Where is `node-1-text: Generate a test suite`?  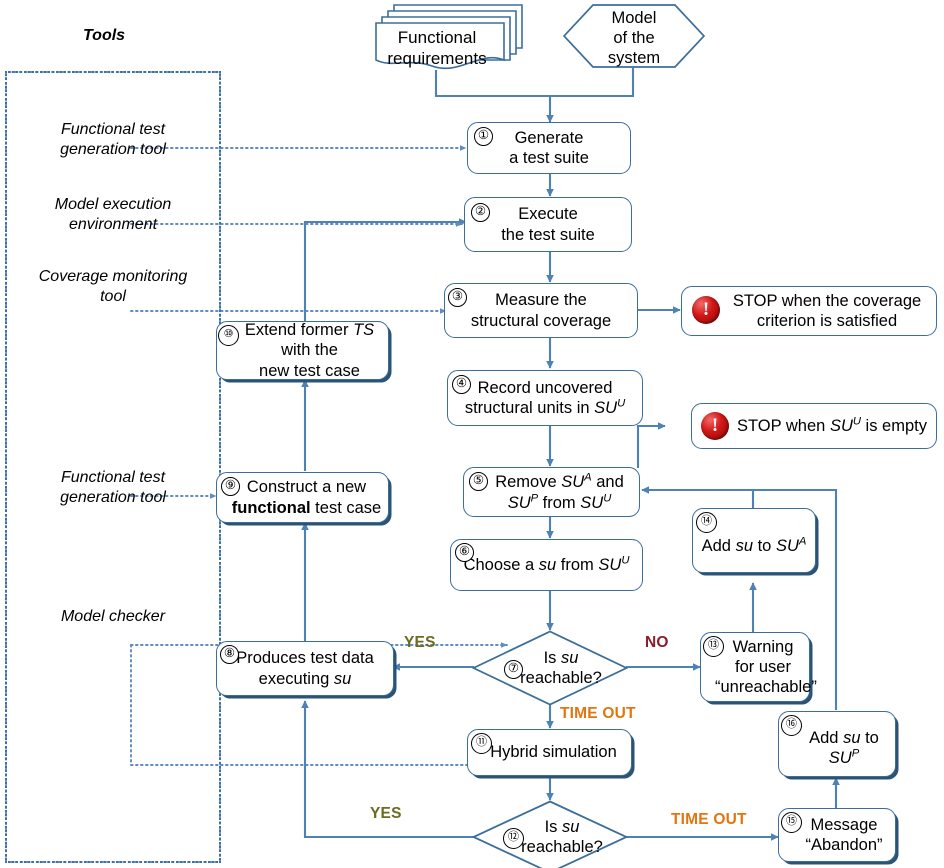
node-1-text: Generate a test suite is located at coordinates (549, 147).